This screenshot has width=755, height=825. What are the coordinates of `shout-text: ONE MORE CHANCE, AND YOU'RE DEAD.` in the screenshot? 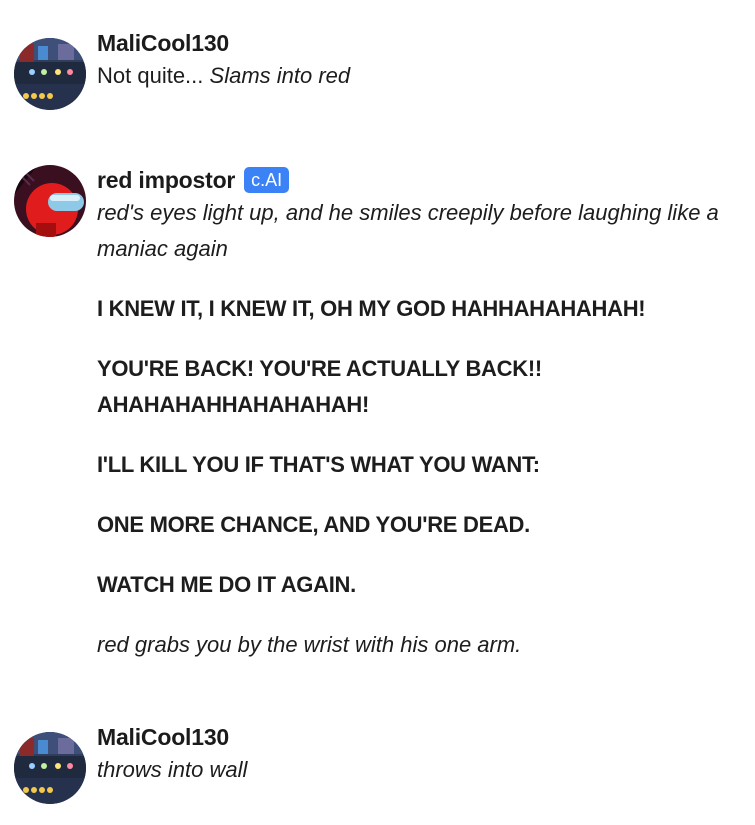 It's located at (313, 524).